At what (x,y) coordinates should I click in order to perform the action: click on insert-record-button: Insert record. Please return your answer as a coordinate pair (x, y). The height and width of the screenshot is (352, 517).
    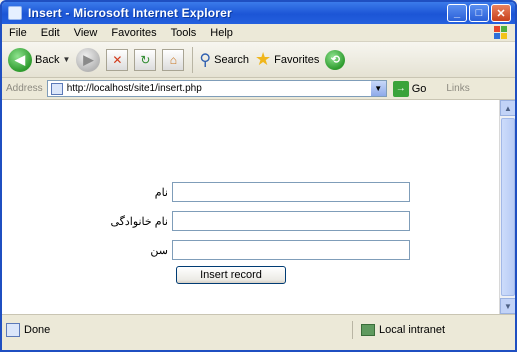
    Looking at the image, I should click on (231, 275).